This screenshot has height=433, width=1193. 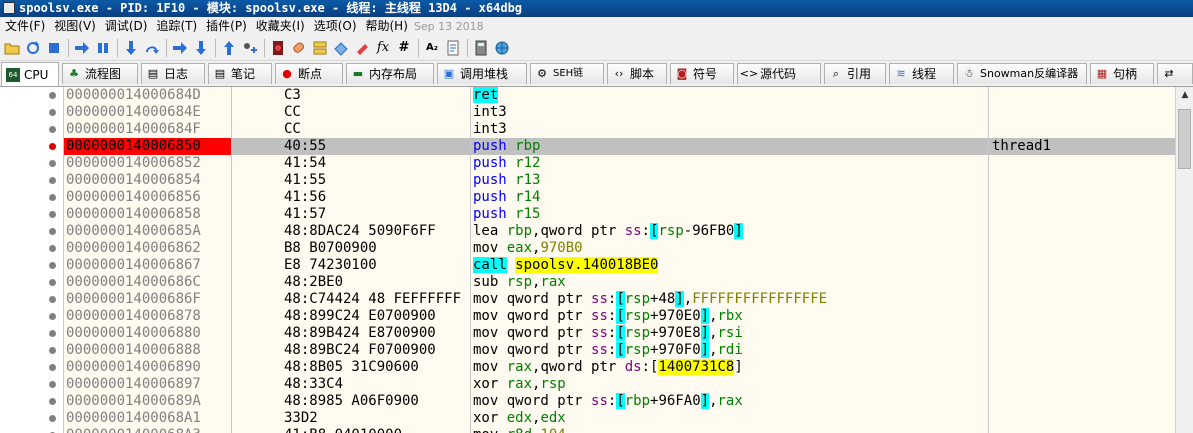 I want to click on menu-help: 帮助(H), so click(x=386, y=26).